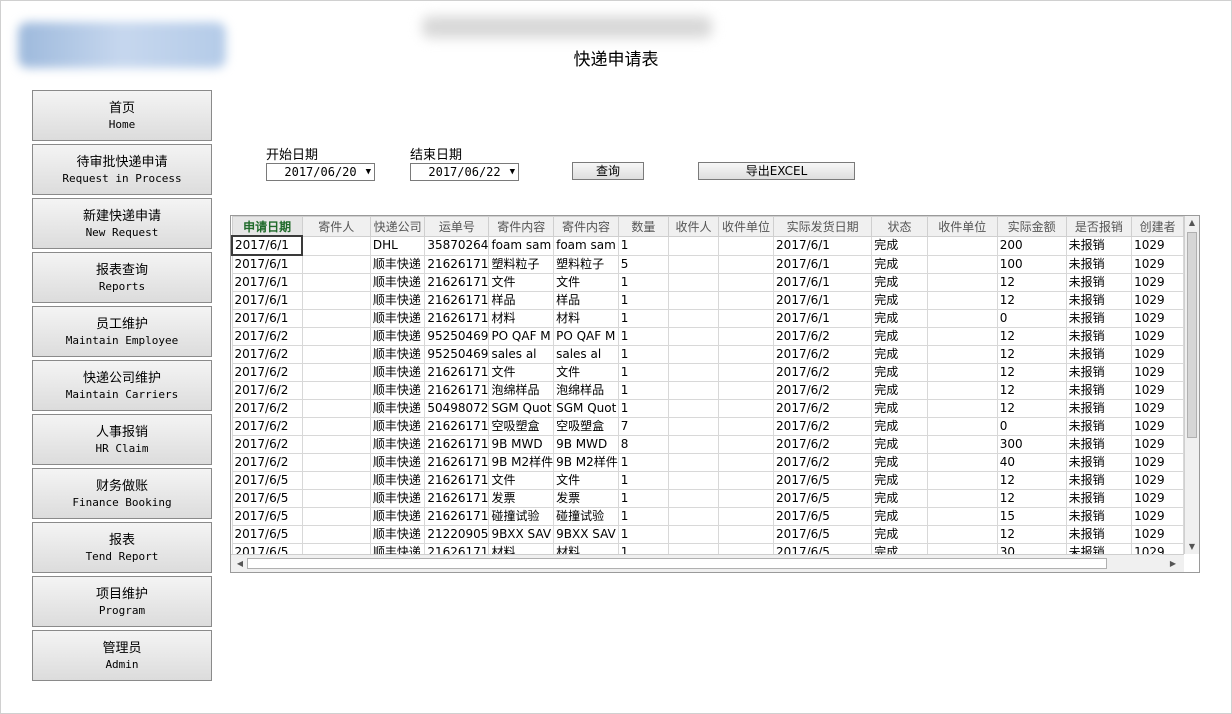 The image size is (1232, 714). I want to click on table-cell: 95250469, so click(457, 336).